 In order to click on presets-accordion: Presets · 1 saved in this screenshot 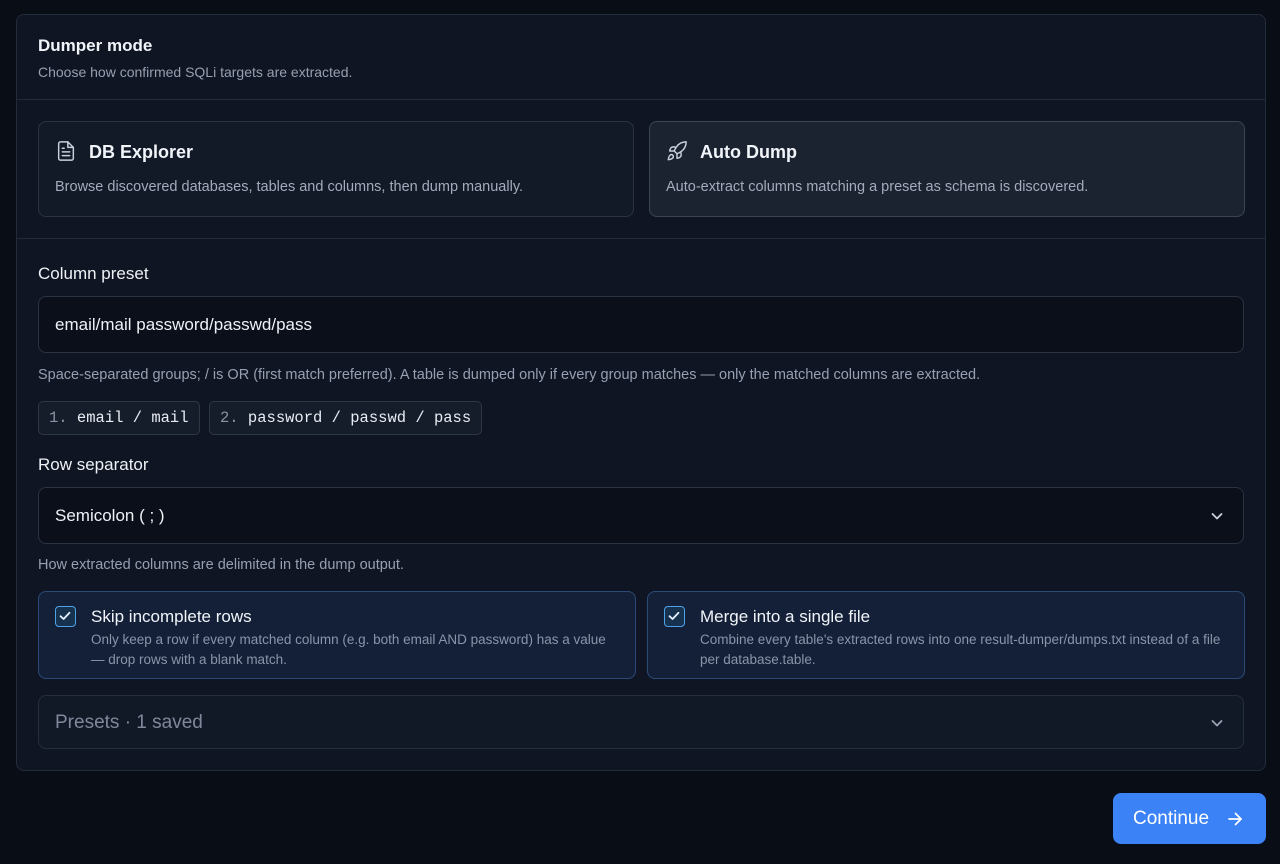, I will do `click(641, 722)`.